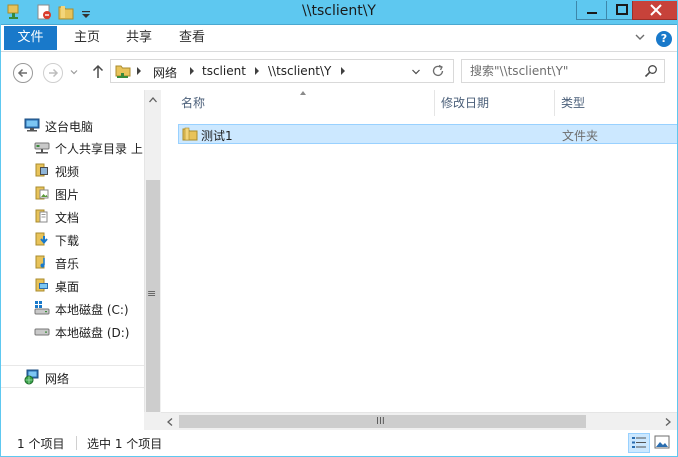 Image resolution: width=678 pixels, height=457 pixels. I want to click on tree-item-music: 音乐, so click(72, 262).